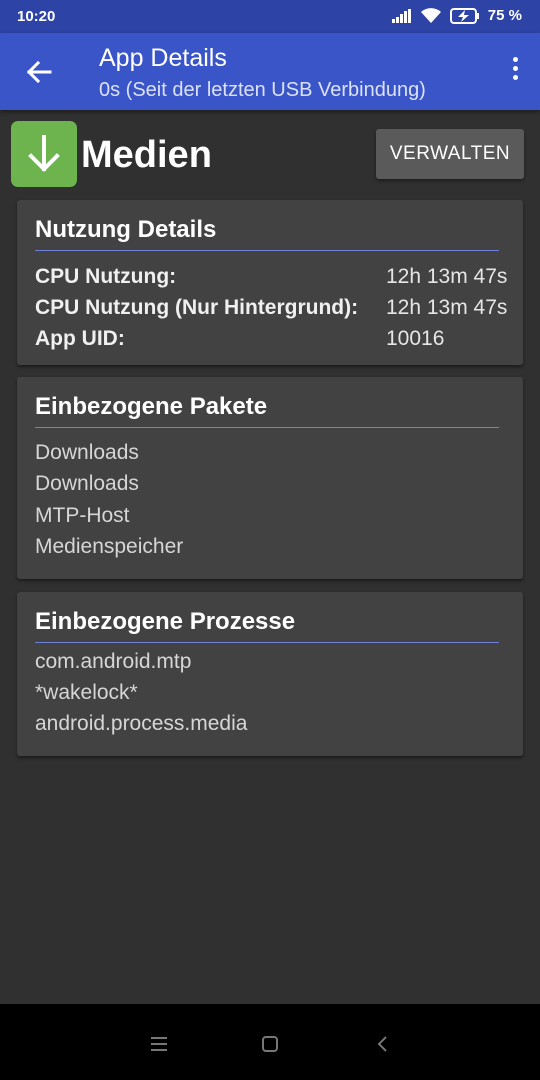 The image size is (540, 1080). Describe the element at coordinates (86, 692) in the screenshot. I see `process-item: *wakelock*` at that location.